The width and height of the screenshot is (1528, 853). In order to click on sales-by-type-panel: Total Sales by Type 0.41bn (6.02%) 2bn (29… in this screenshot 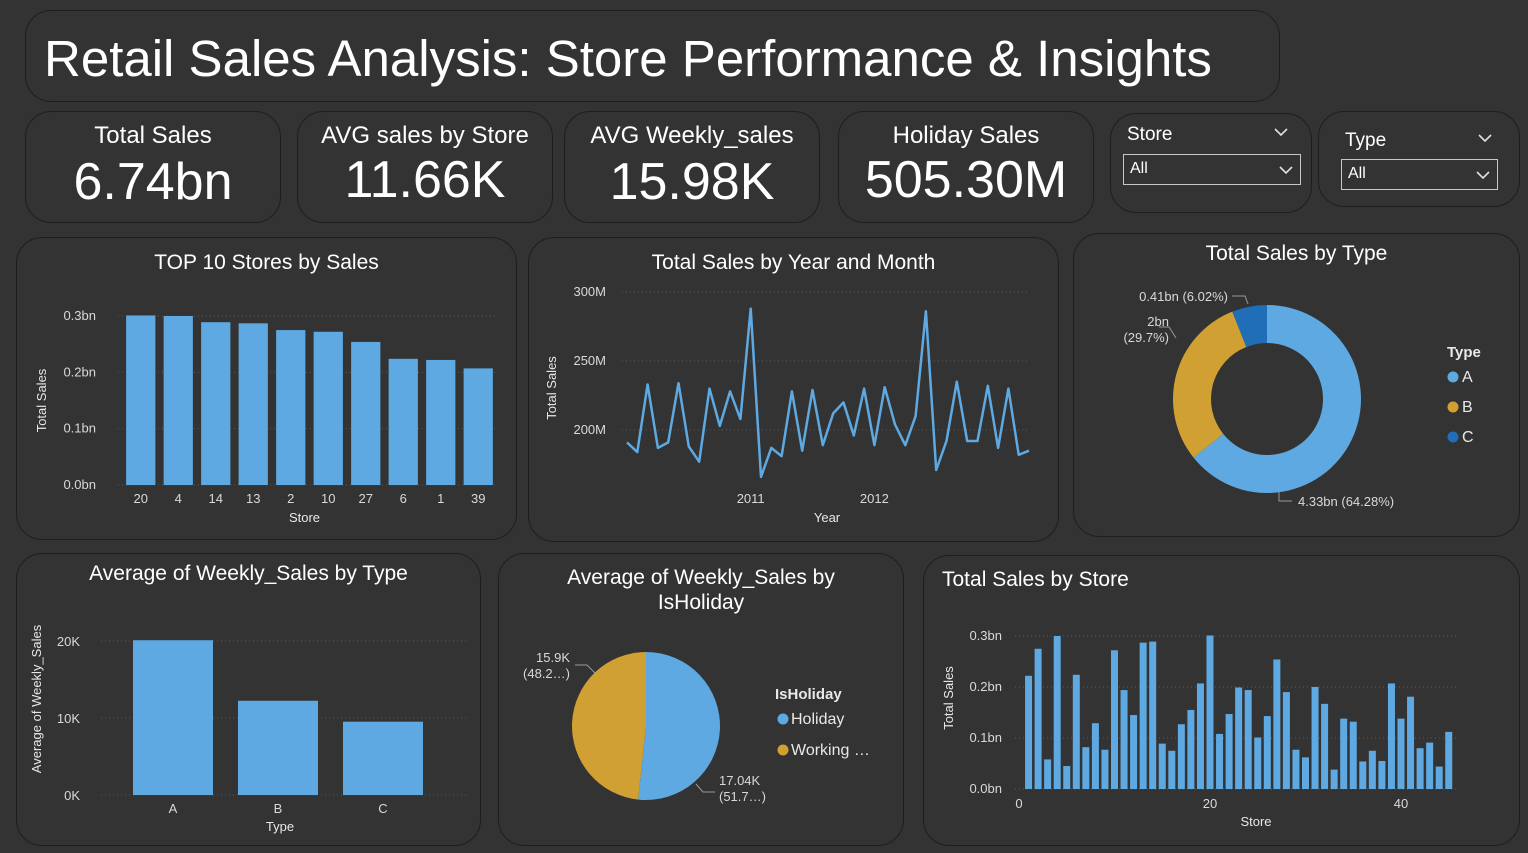, I will do `click(1296, 385)`.